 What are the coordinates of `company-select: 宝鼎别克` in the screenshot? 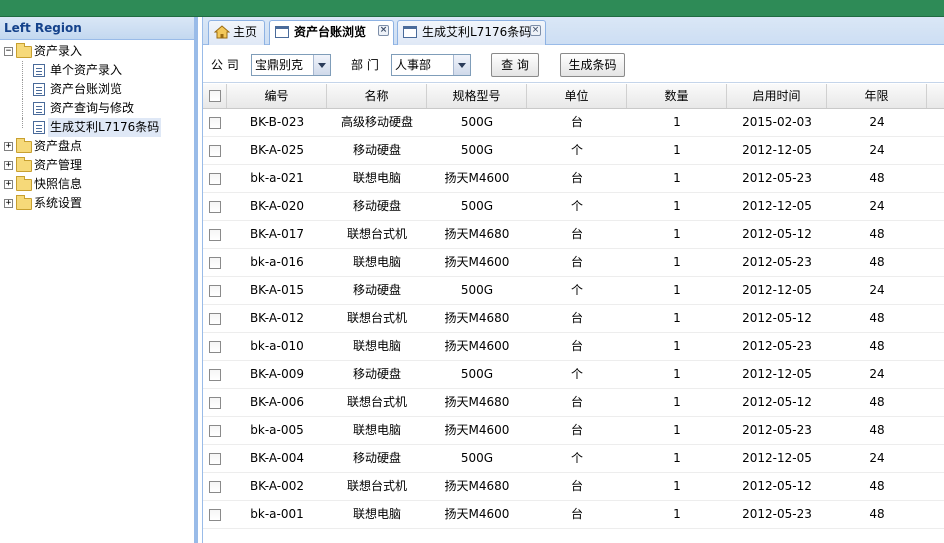 It's located at (291, 65).